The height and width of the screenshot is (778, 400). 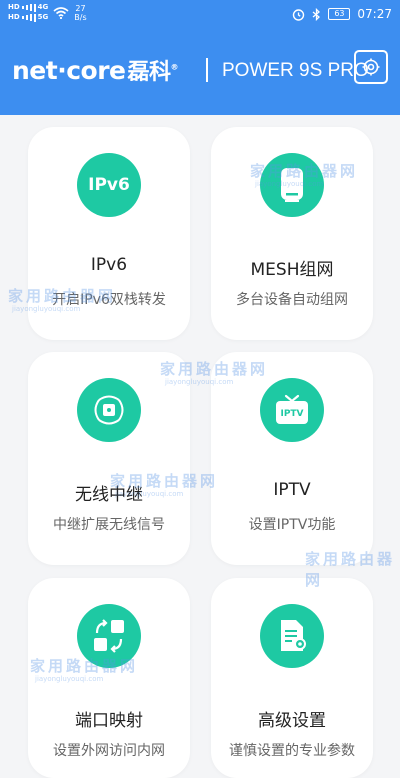 What do you see at coordinates (109, 721) in the screenshot?
I see `card-title: 端口映射` at bounding box center [109, 721].